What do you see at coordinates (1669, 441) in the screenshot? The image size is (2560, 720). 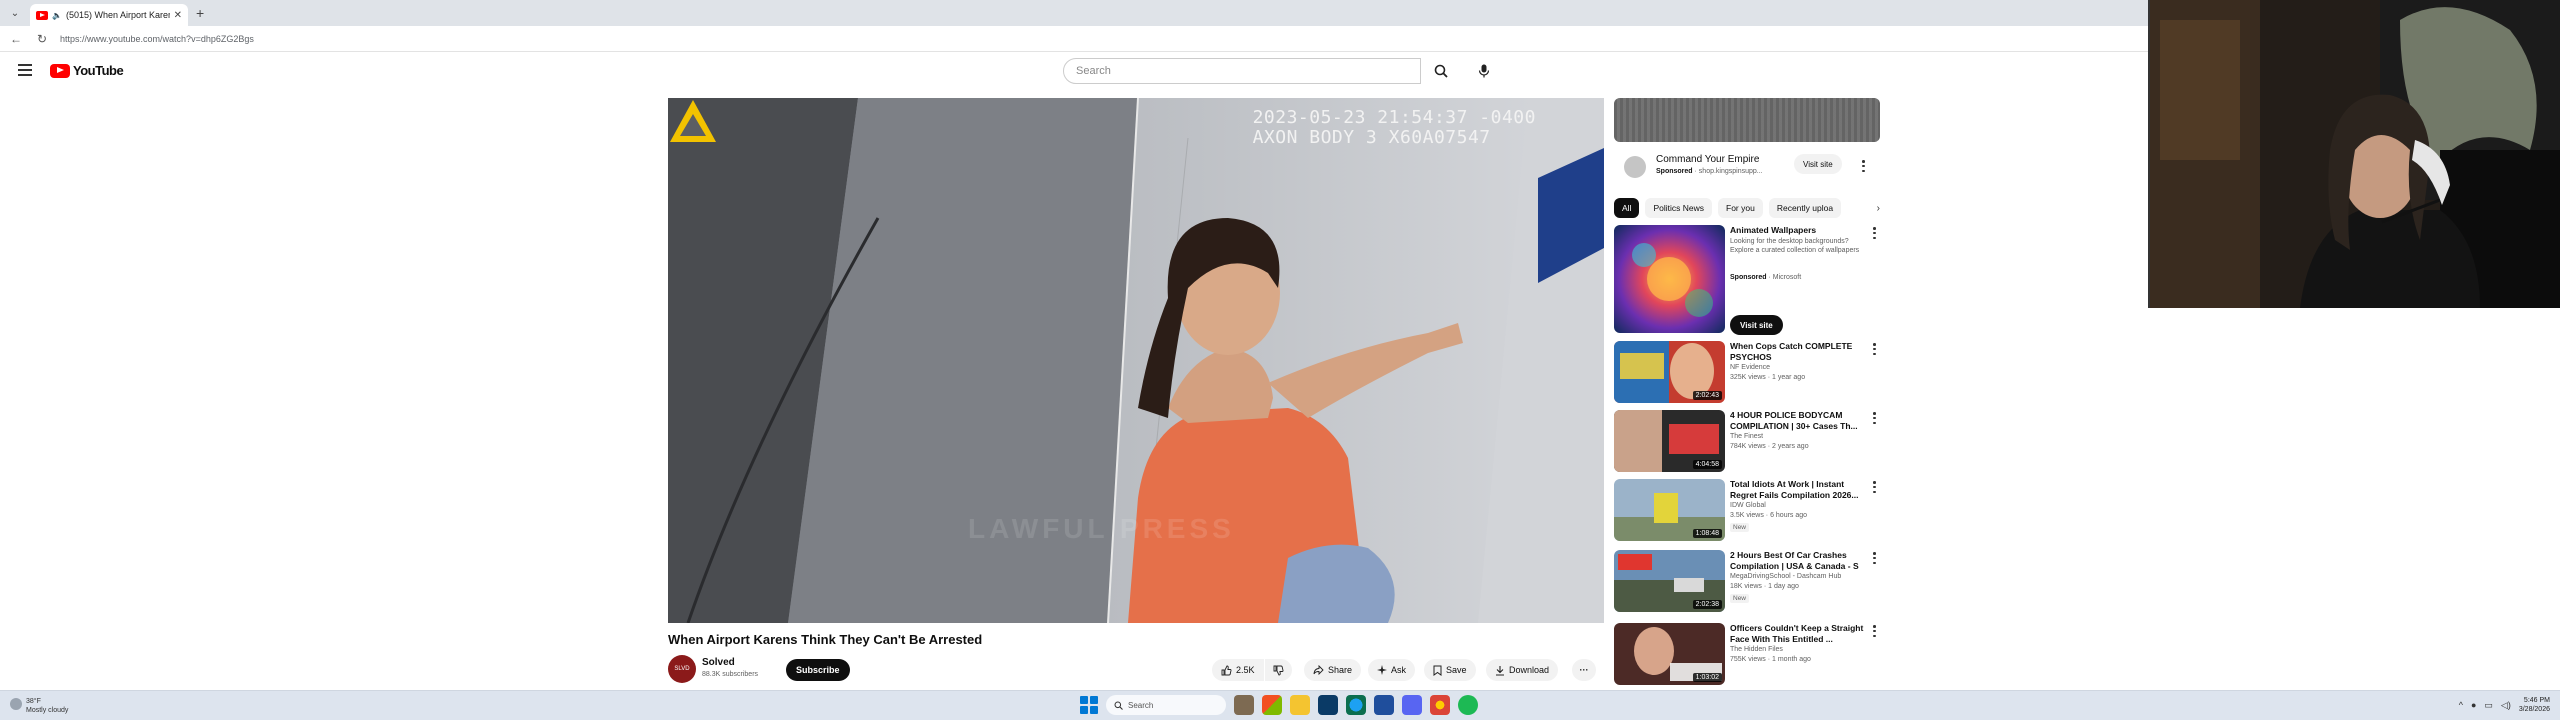 I see `video-thumbnail: 4:04:58` at bounding box center [1669, 441].